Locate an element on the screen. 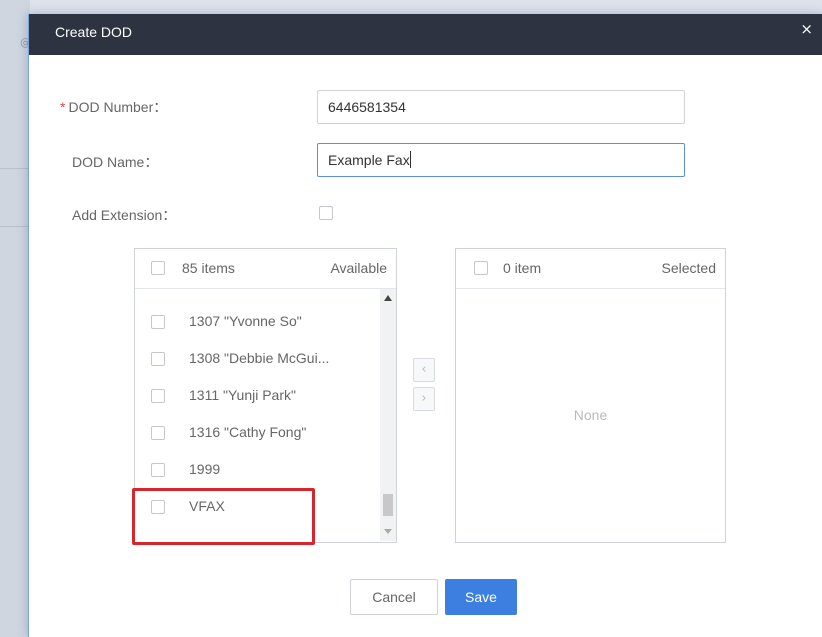  available-count: 85 items is located at coordinates (208, 268).